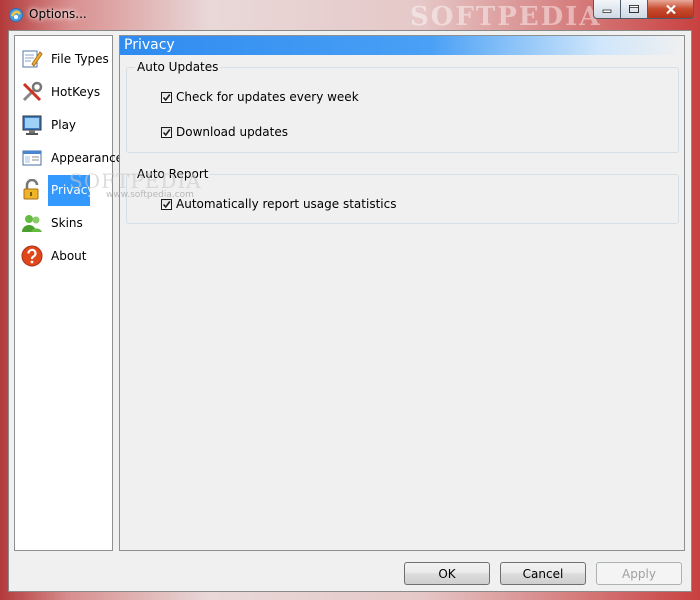  I want to click on sidebar-item-skins: Skins, so click(66, 223).